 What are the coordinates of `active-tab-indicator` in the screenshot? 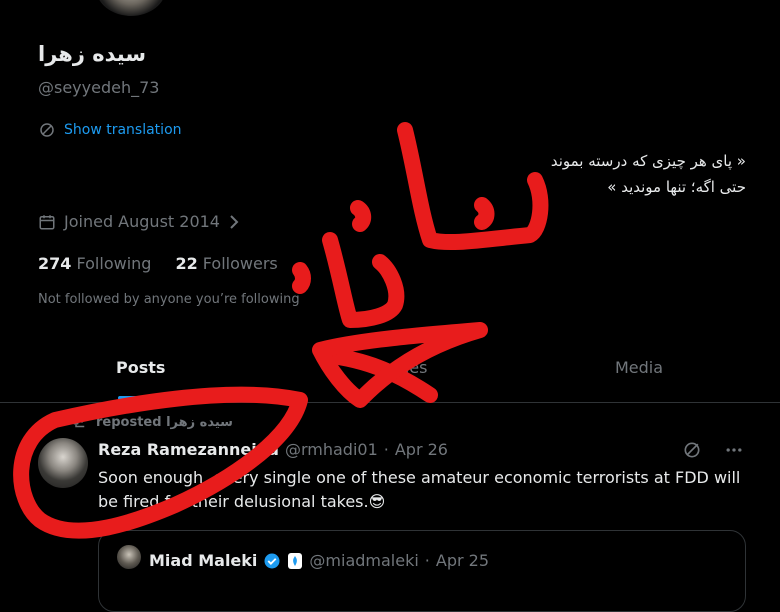 It's located at (146, 398).